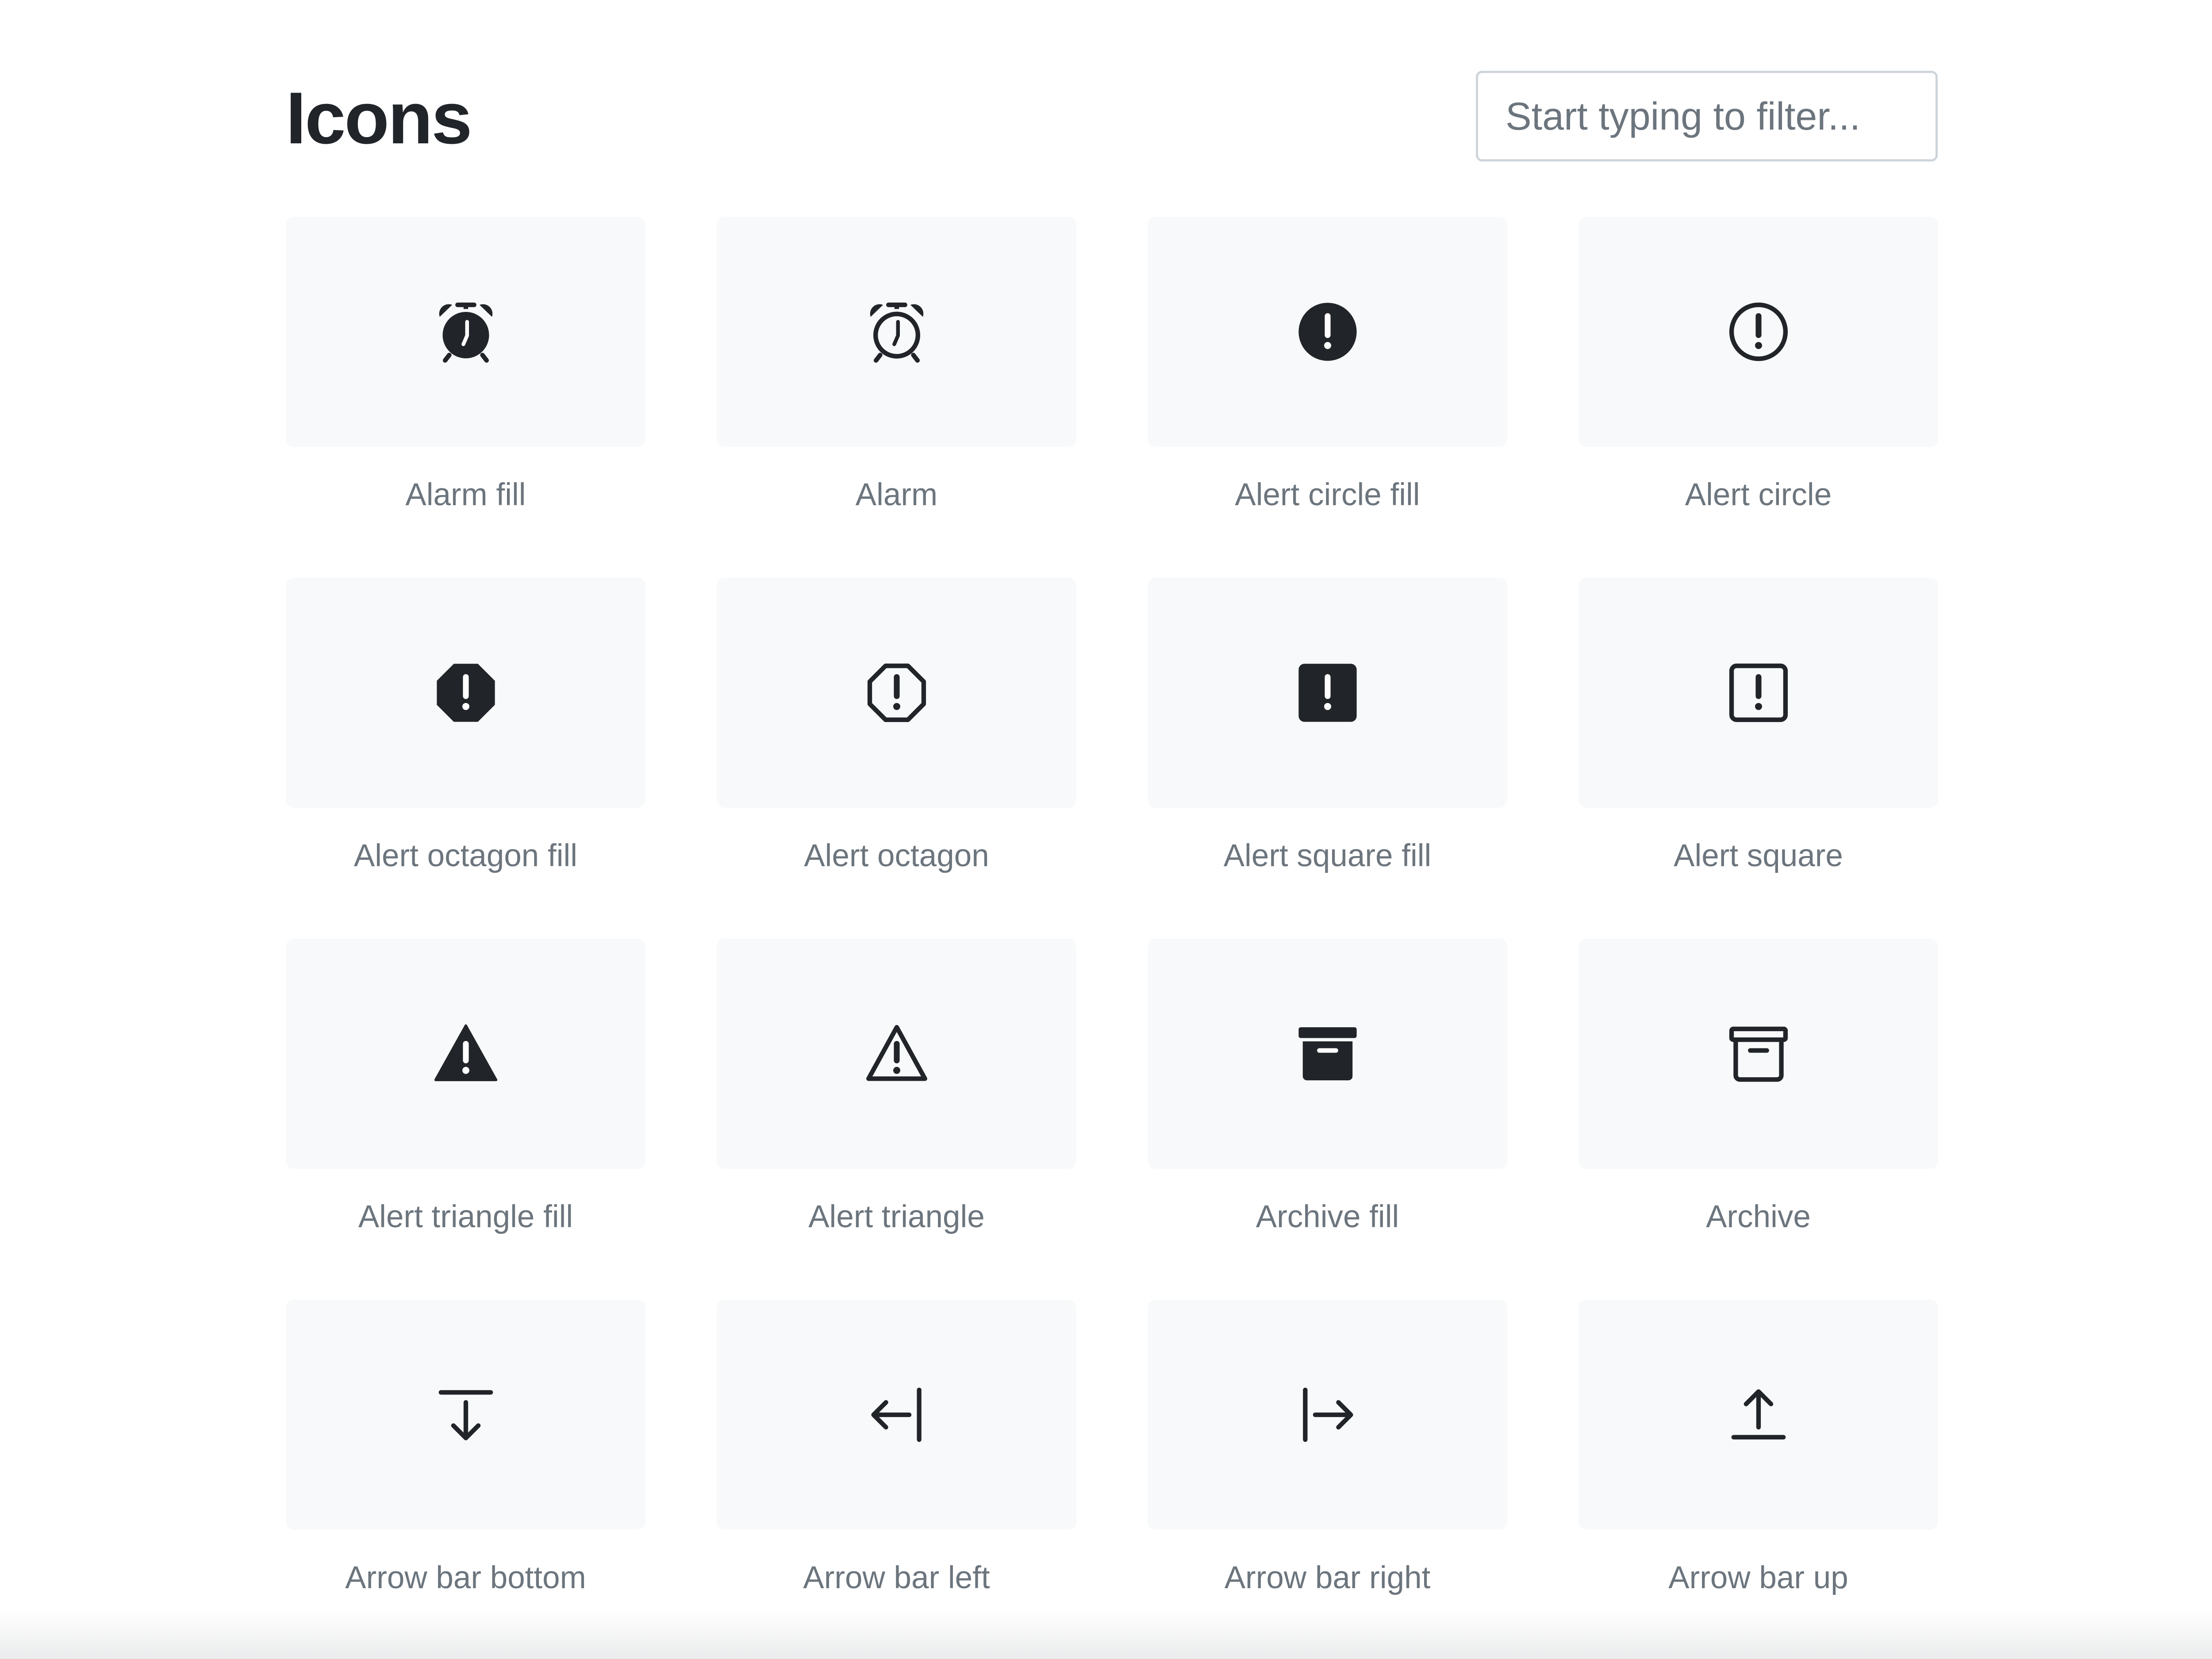  Describe the element at coordinates (897, 1578) in the screenshot. I see `icon-label: Arrow bar left` at that location.